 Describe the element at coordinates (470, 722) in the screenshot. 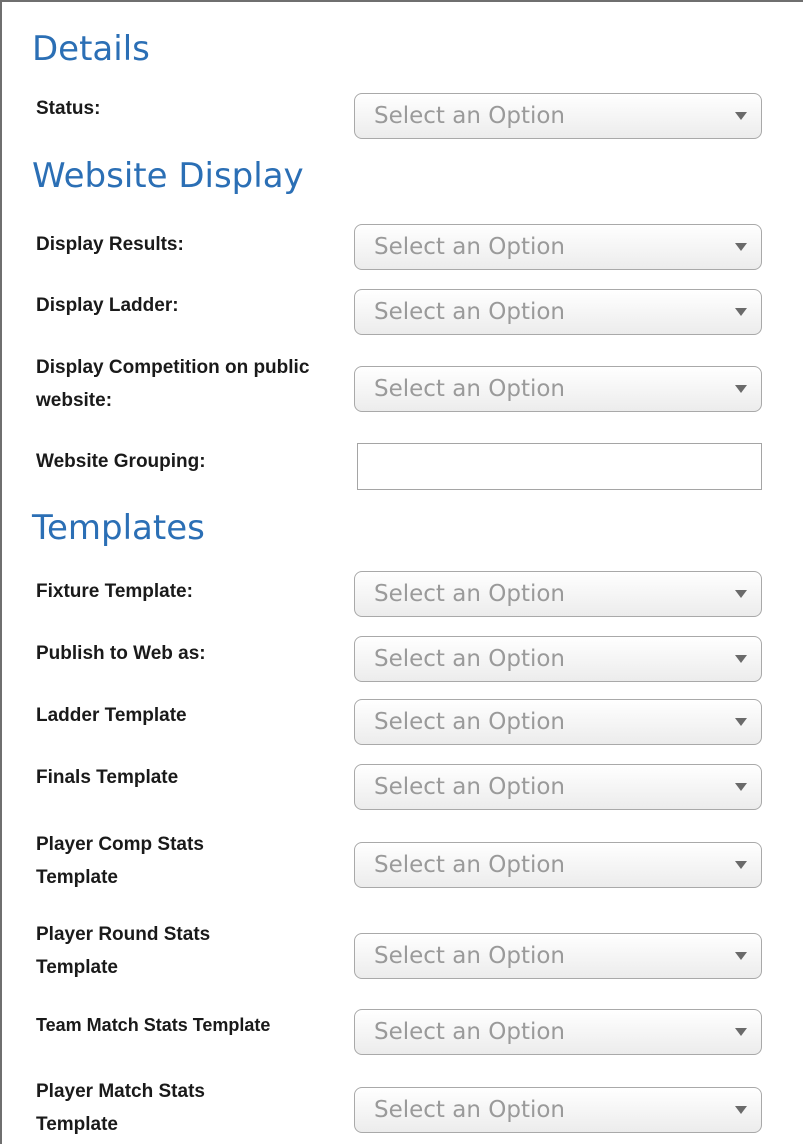

I see `ladder-template-select-value: Select an Option` at that location.